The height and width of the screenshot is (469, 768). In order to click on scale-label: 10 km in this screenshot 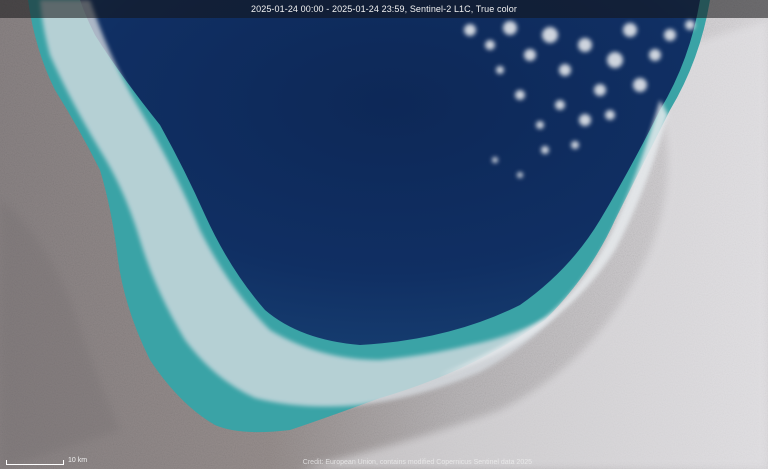, I will do `click(78, 460)`.